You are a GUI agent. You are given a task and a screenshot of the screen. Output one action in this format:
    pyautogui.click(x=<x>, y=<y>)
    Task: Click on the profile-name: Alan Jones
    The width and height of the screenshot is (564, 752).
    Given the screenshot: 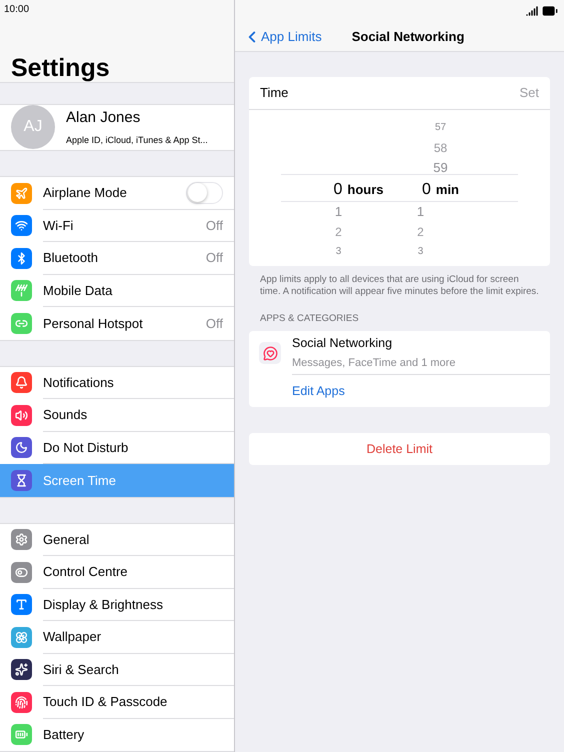 What is the action you would take?
    pyautogui.click(x=104, y=118)
    